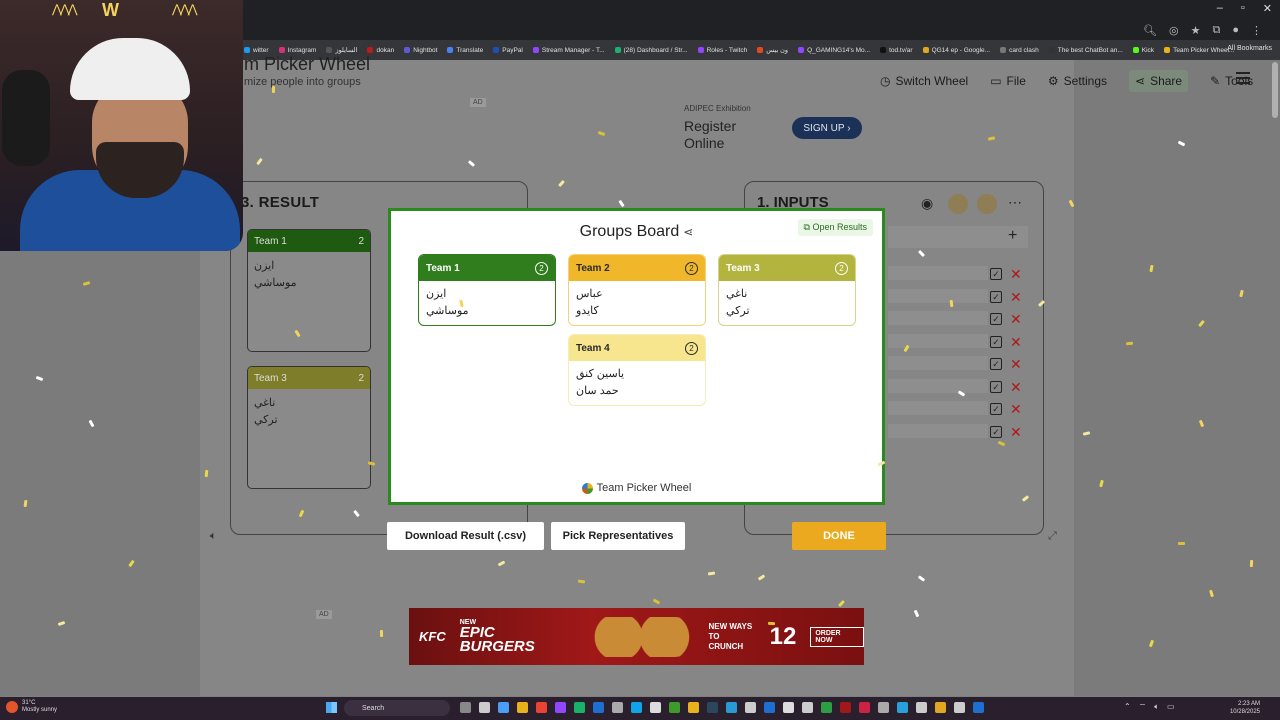  I want to click on bookmark-item: Roles - Twitch, so click(722, 50).